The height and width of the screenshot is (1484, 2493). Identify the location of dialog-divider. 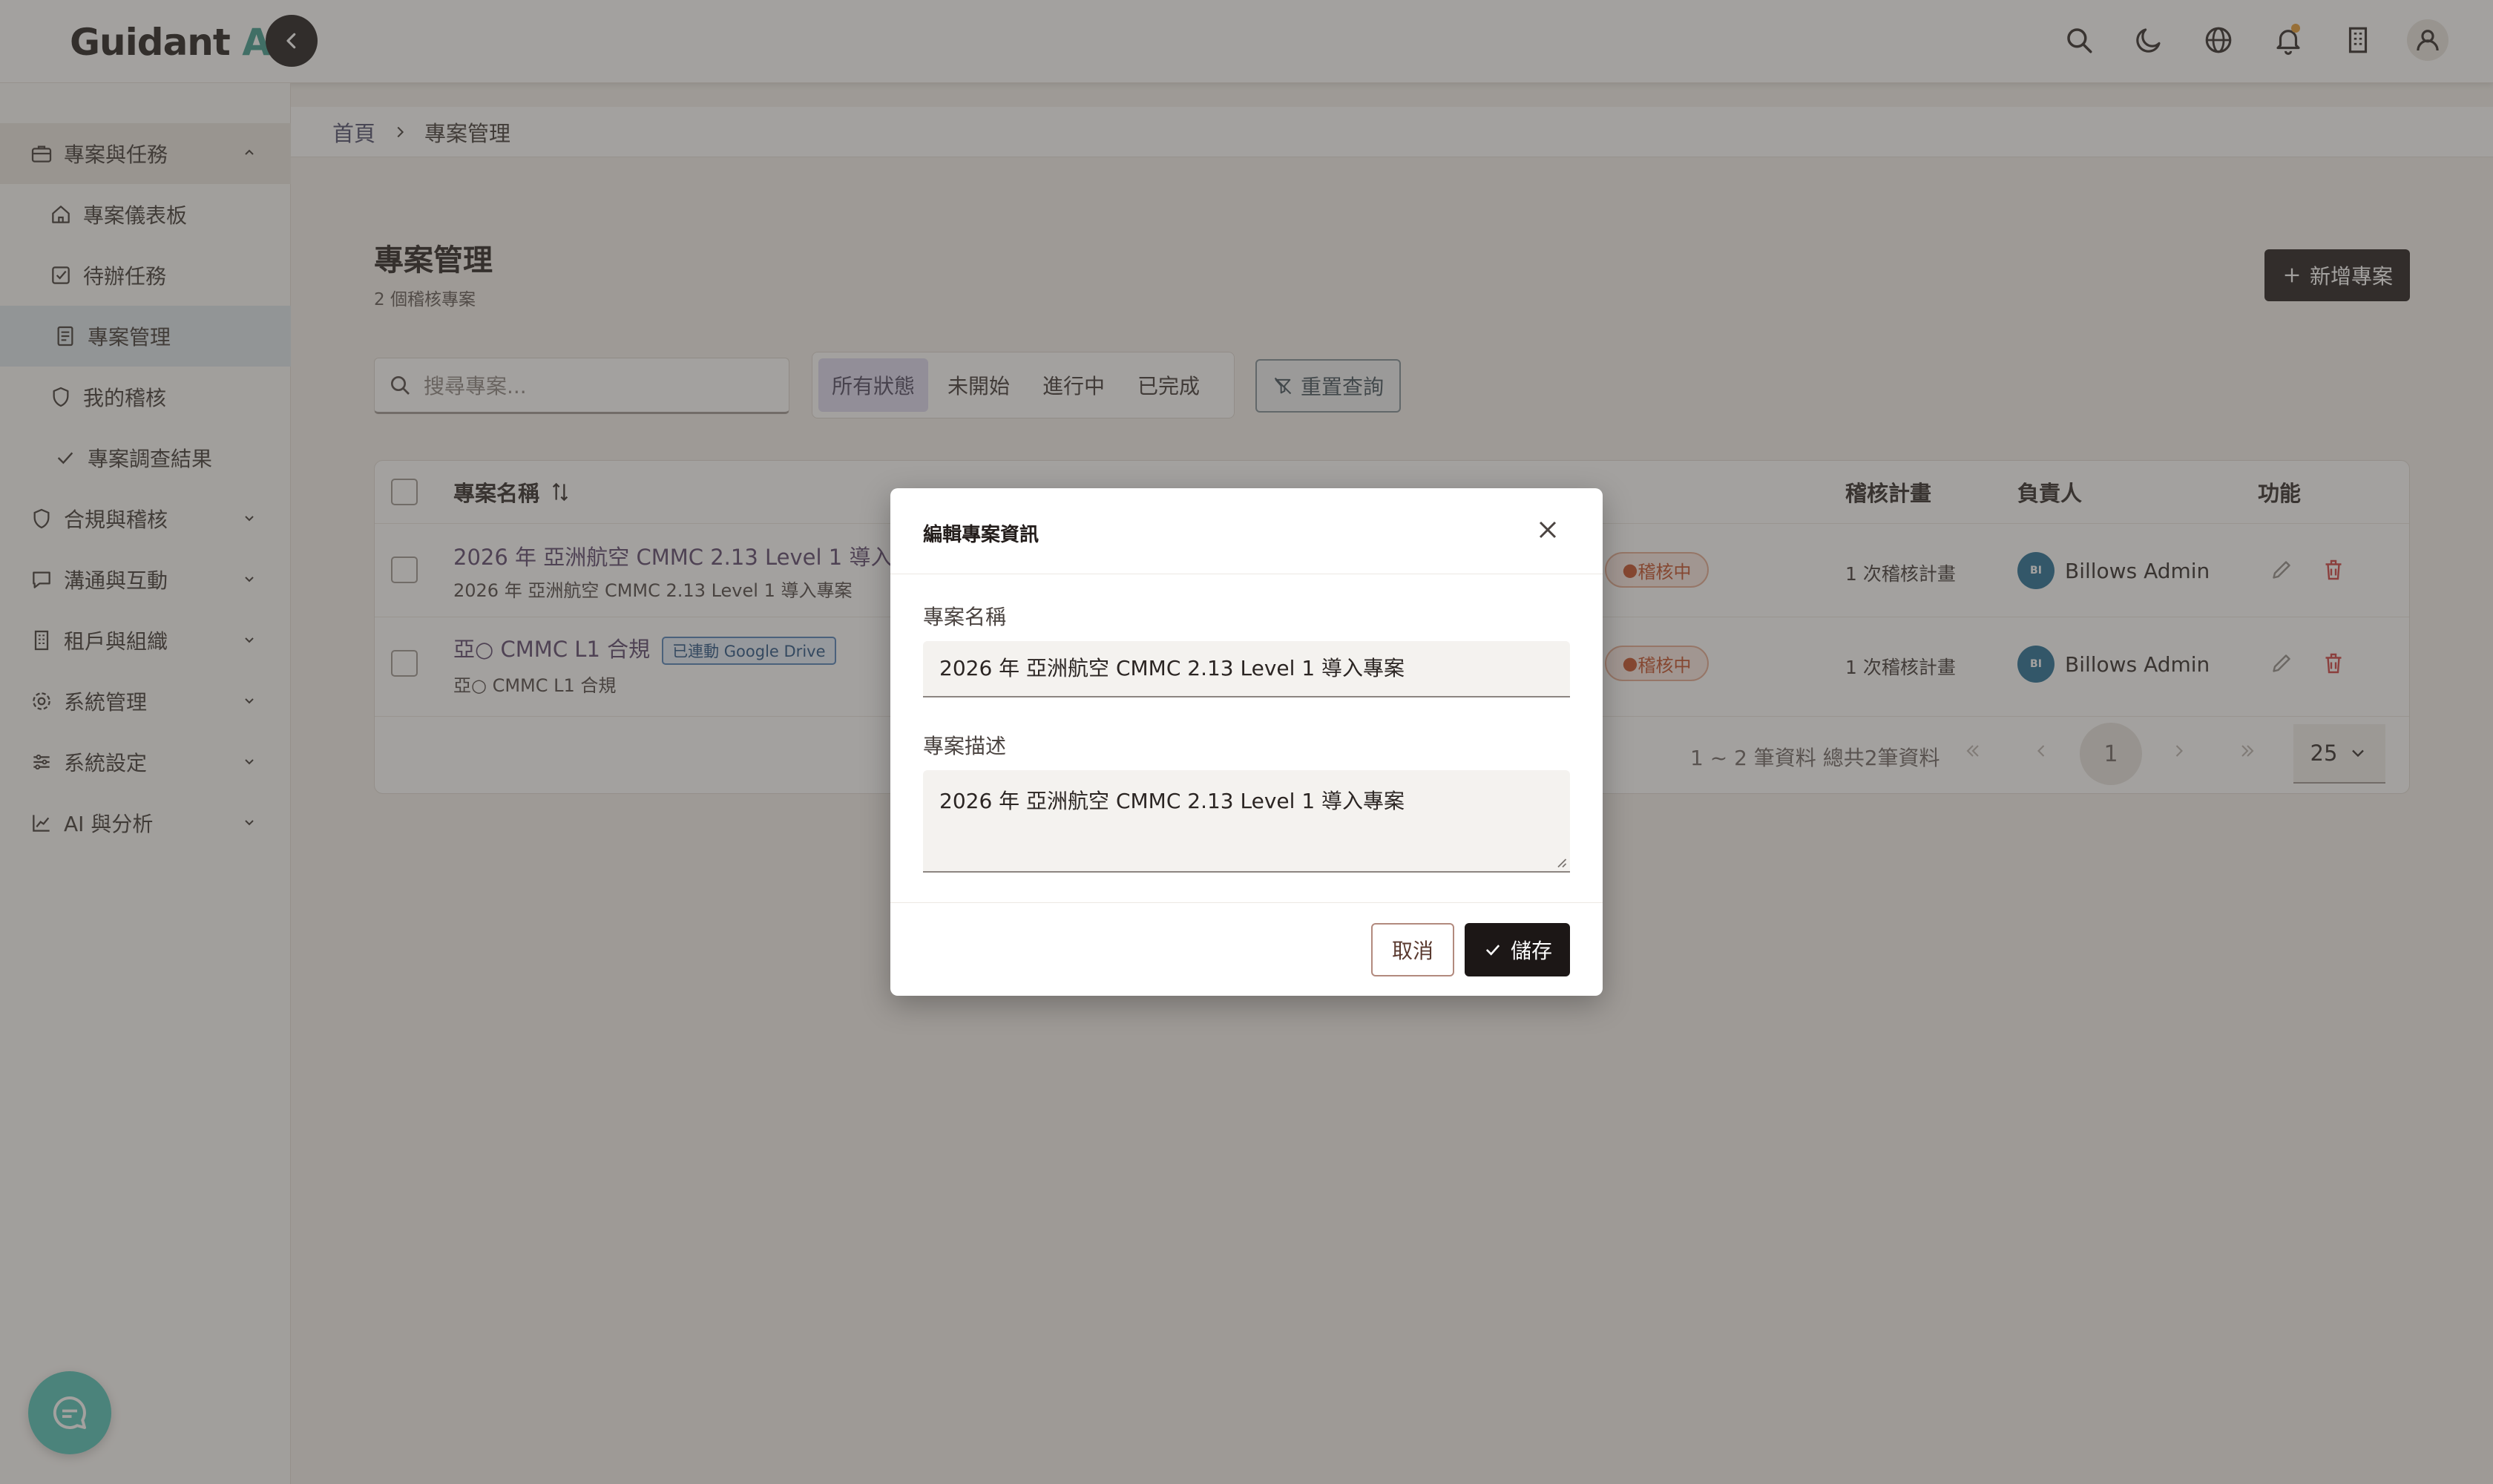
(1246, 902).